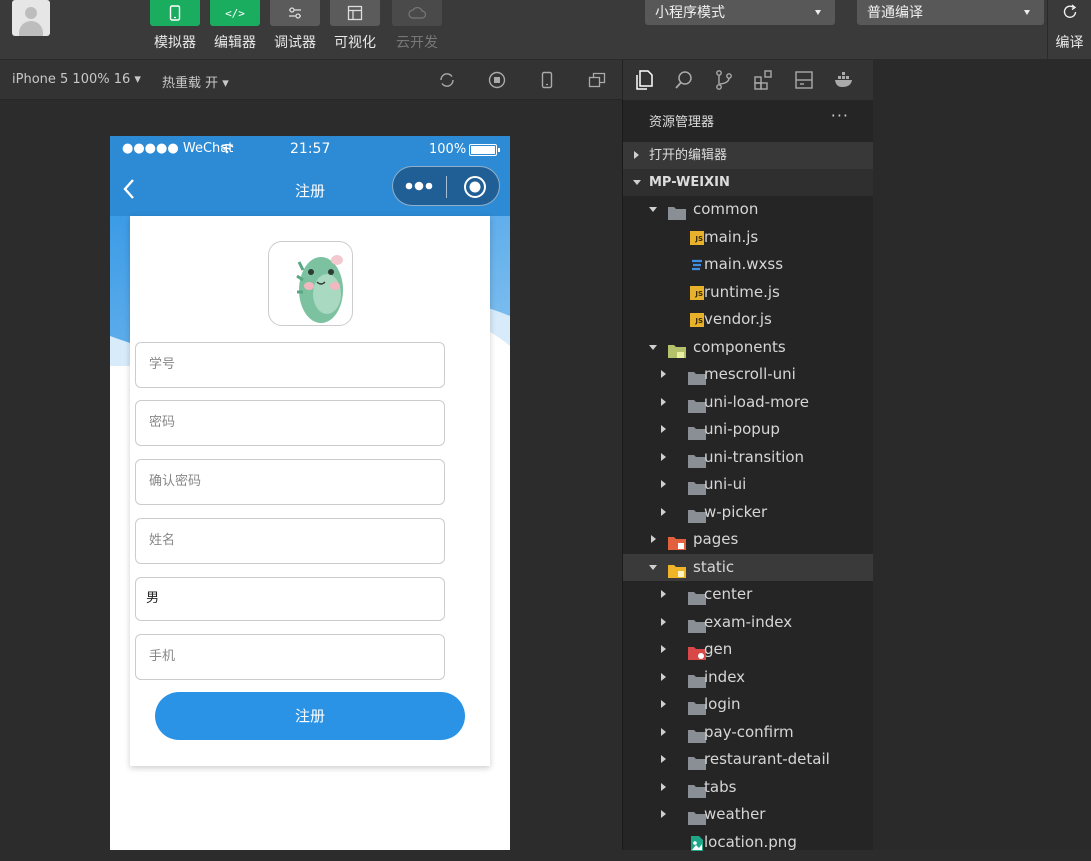  What do you see at coordinates (748, 155) in the screenshot?
I see `open-editors-section: 打开的编辑器` at bounding box center [748, 155].